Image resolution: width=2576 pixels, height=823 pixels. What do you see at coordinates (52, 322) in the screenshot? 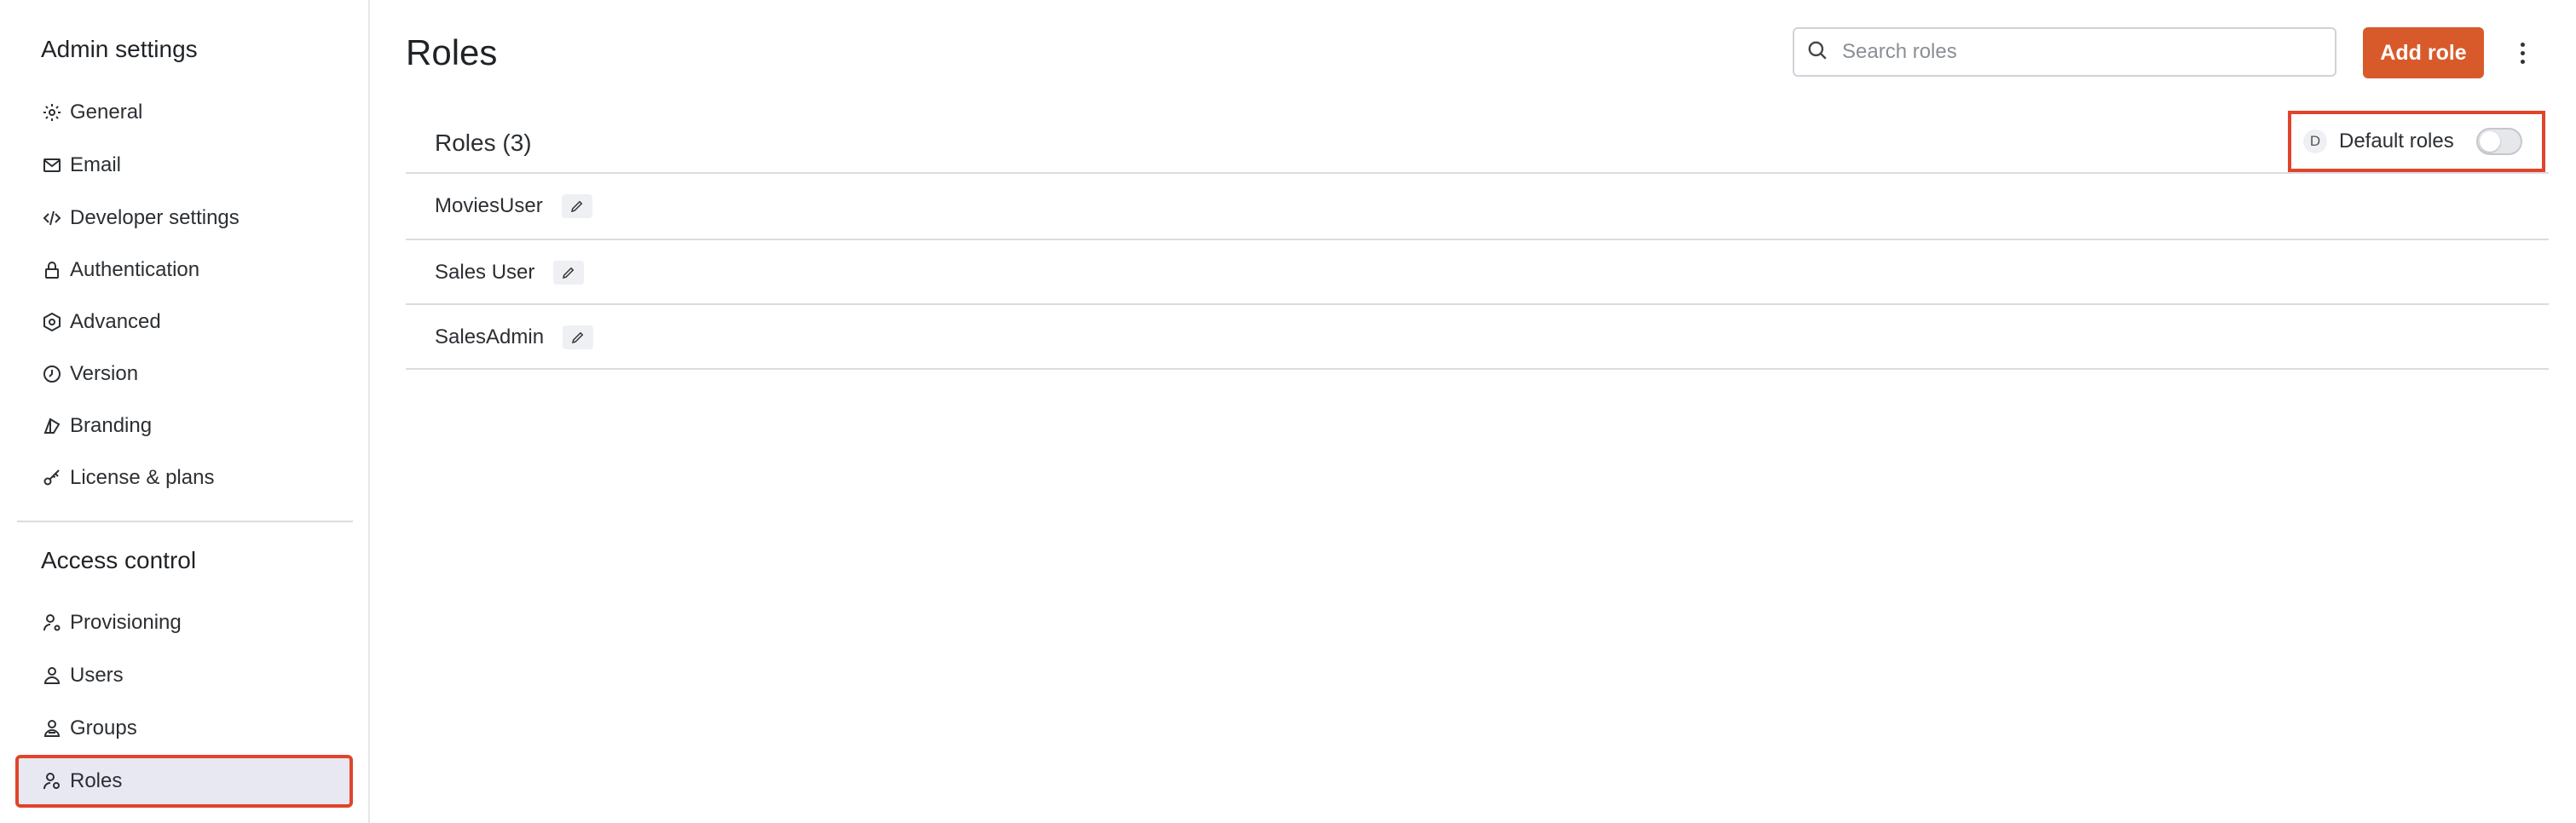
I see `hex-gear-icon` at bounding box center [52, 322].